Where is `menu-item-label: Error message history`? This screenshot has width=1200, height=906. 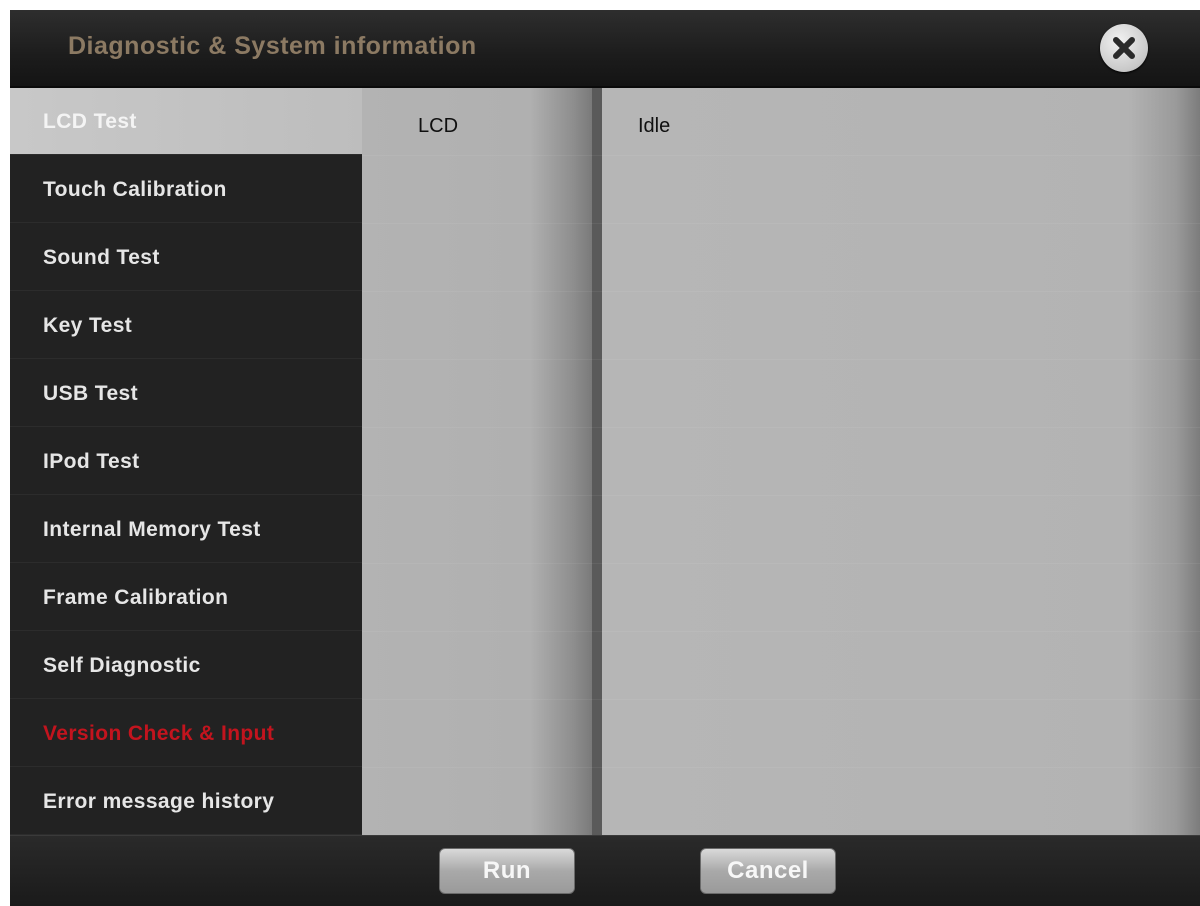 menu-item-label: Error message history is located at coordinates (159, 801).